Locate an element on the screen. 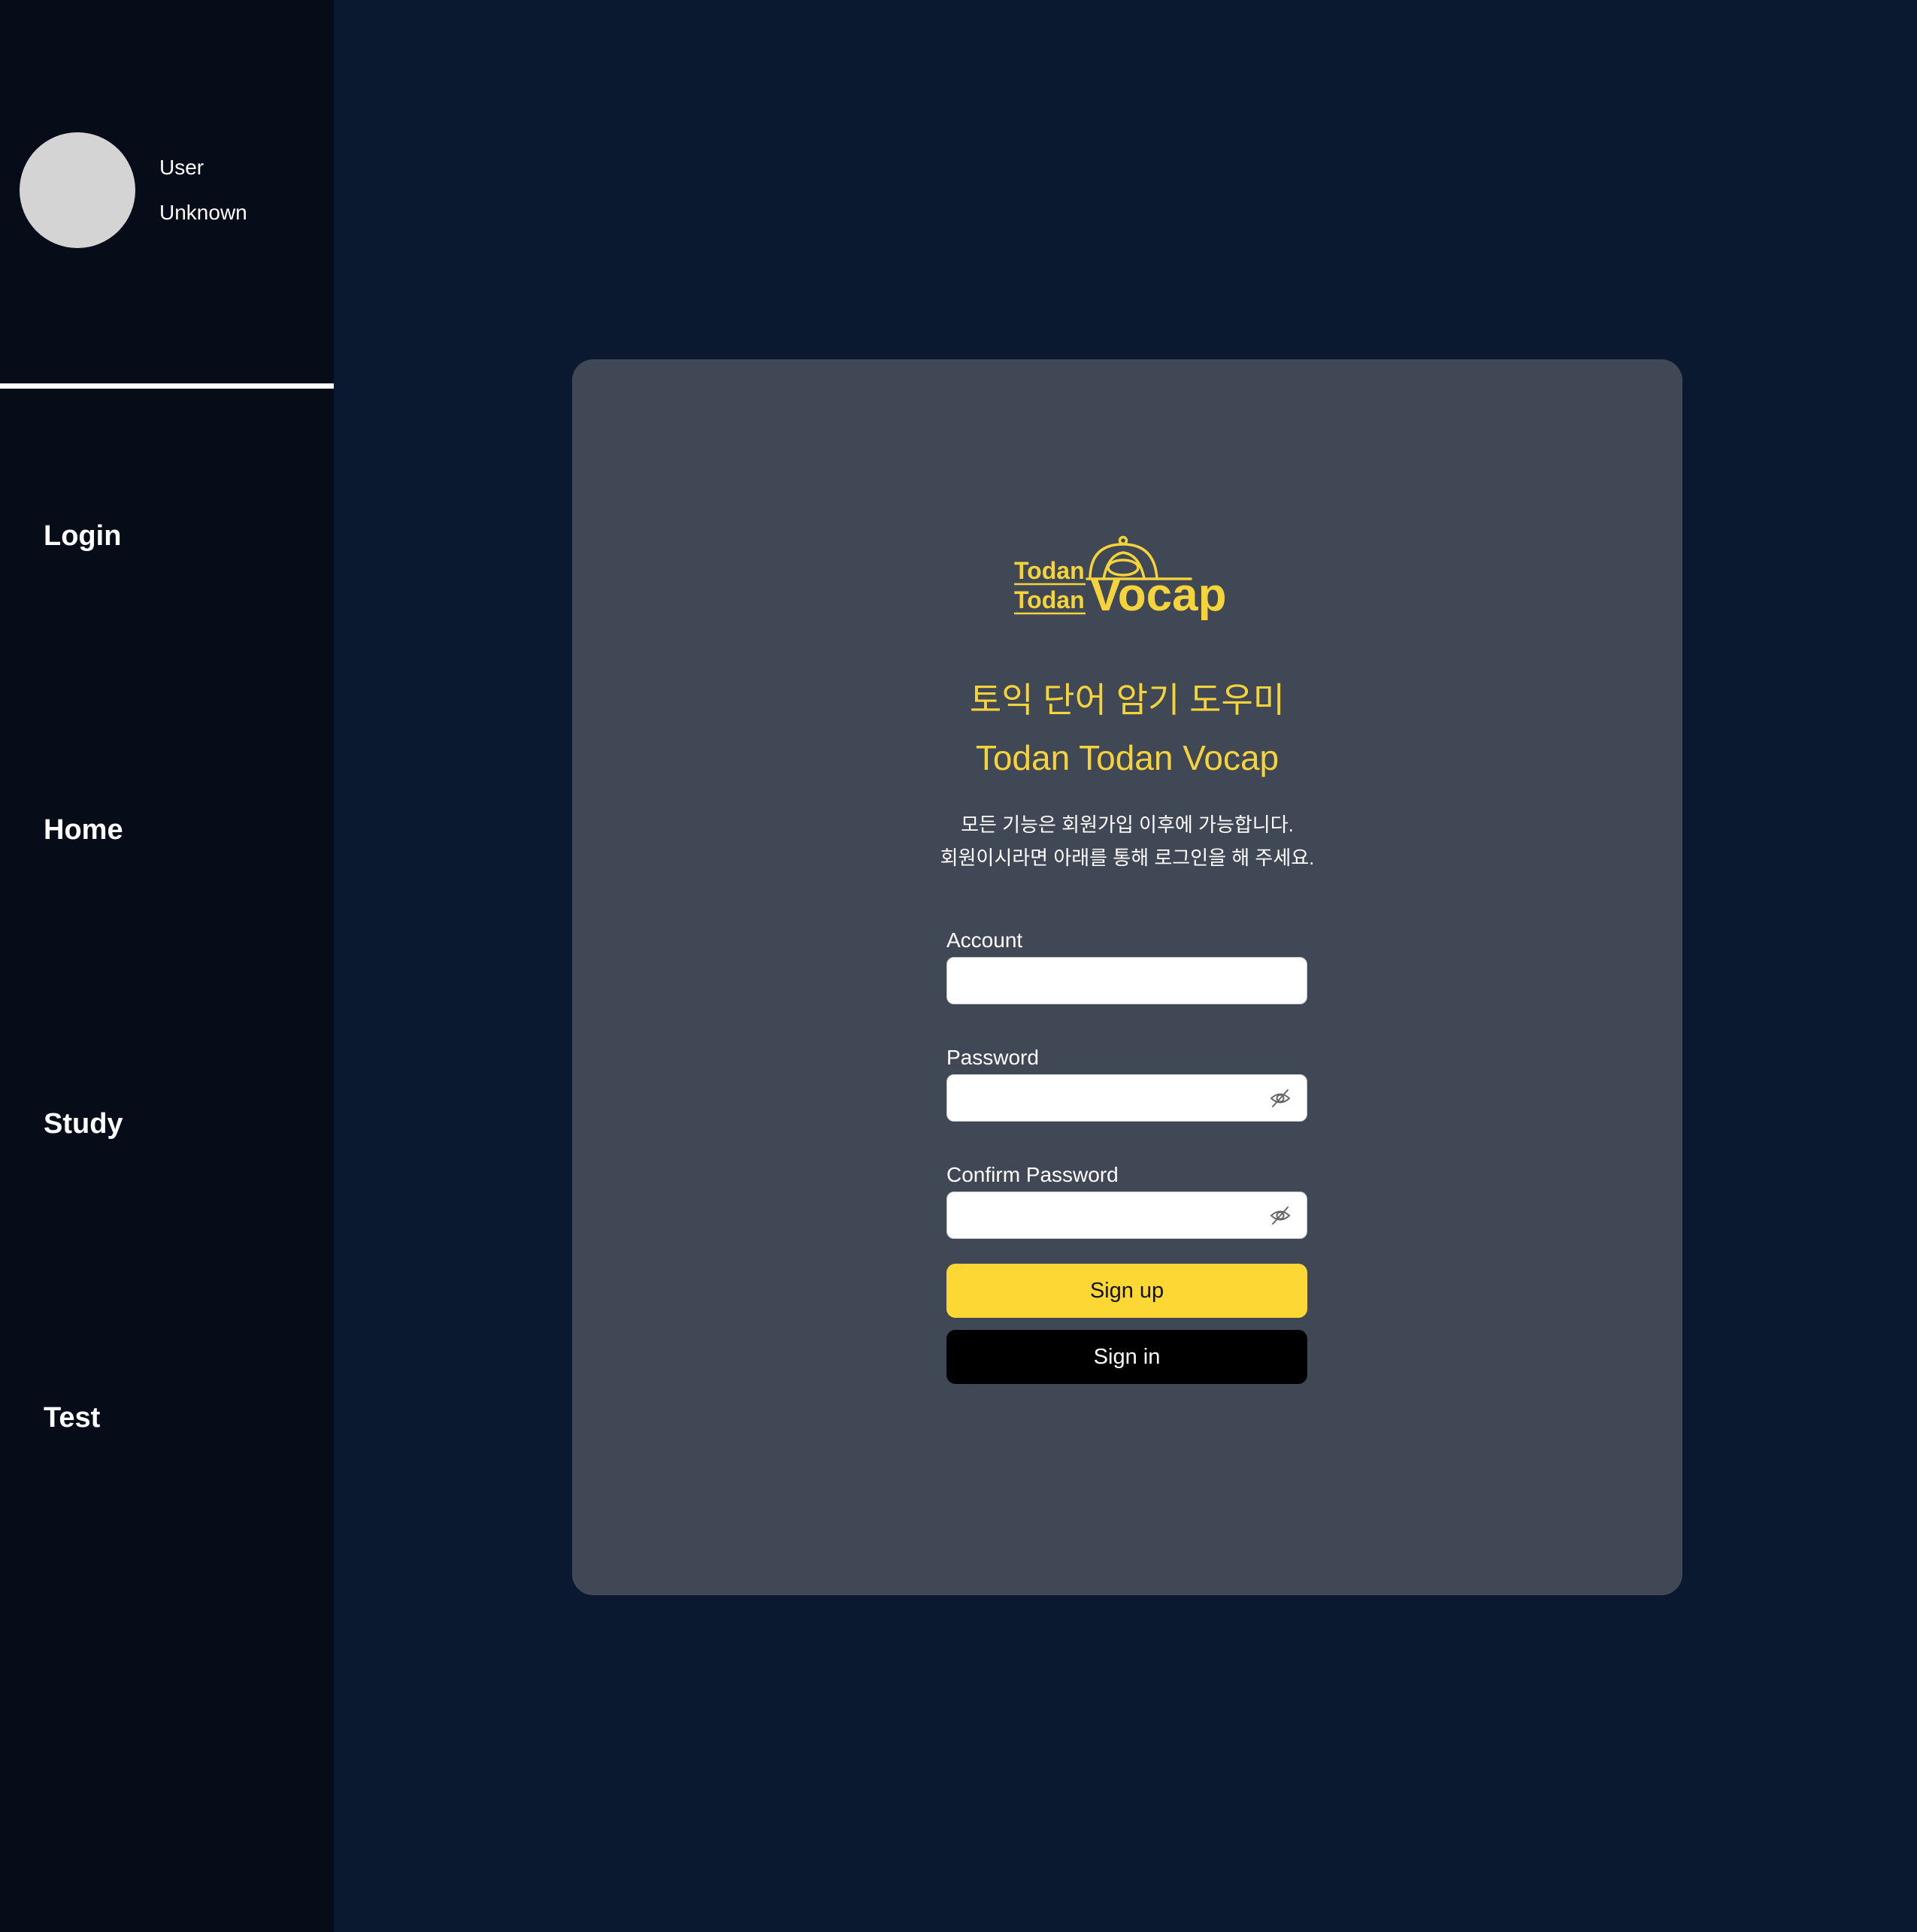 The width and height of the screenshot is (1917, 1932). title-korean: 토익 단어 암기 도우미 is located at coordinates (1127, 699).